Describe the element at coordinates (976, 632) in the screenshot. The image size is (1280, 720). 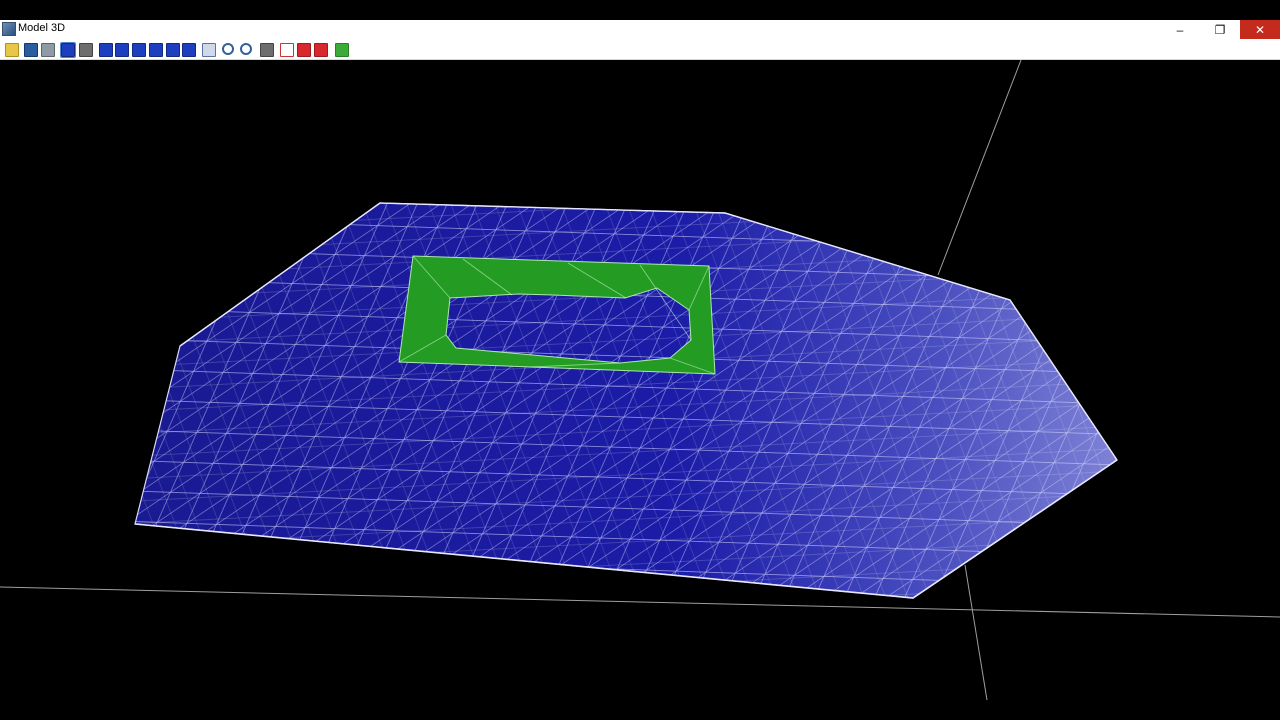
I see `z-axis-line` at that location.